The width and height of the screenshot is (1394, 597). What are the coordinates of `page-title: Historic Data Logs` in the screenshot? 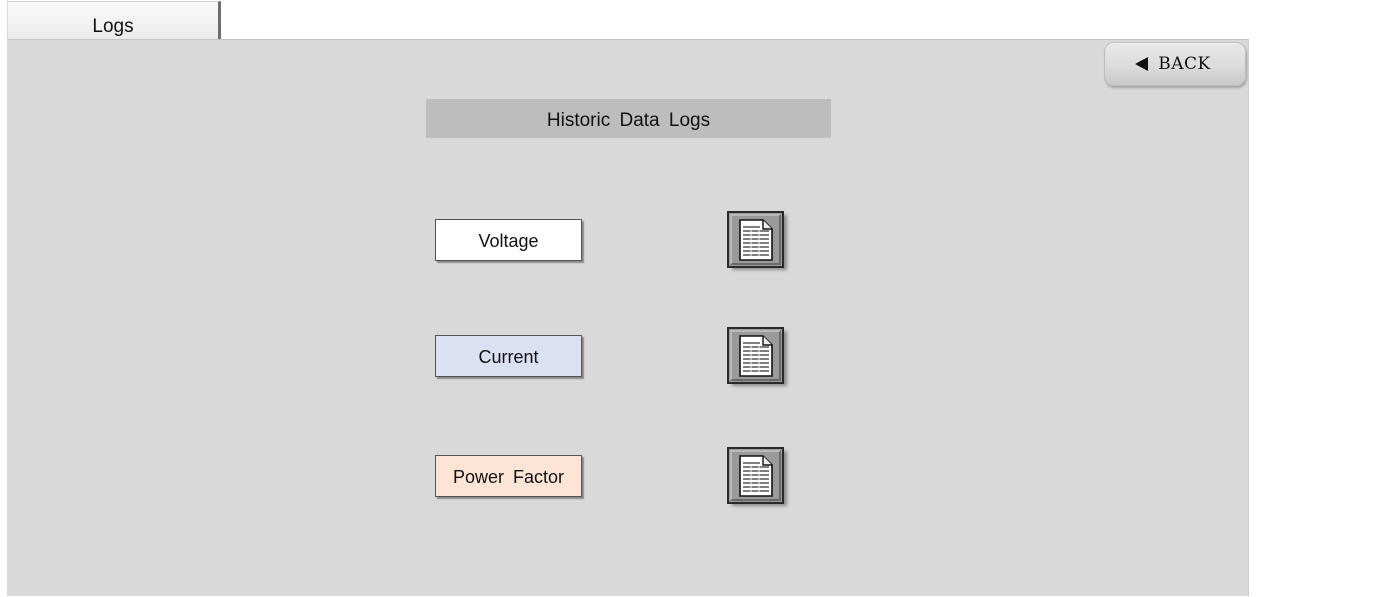 It's located at (628, 118).